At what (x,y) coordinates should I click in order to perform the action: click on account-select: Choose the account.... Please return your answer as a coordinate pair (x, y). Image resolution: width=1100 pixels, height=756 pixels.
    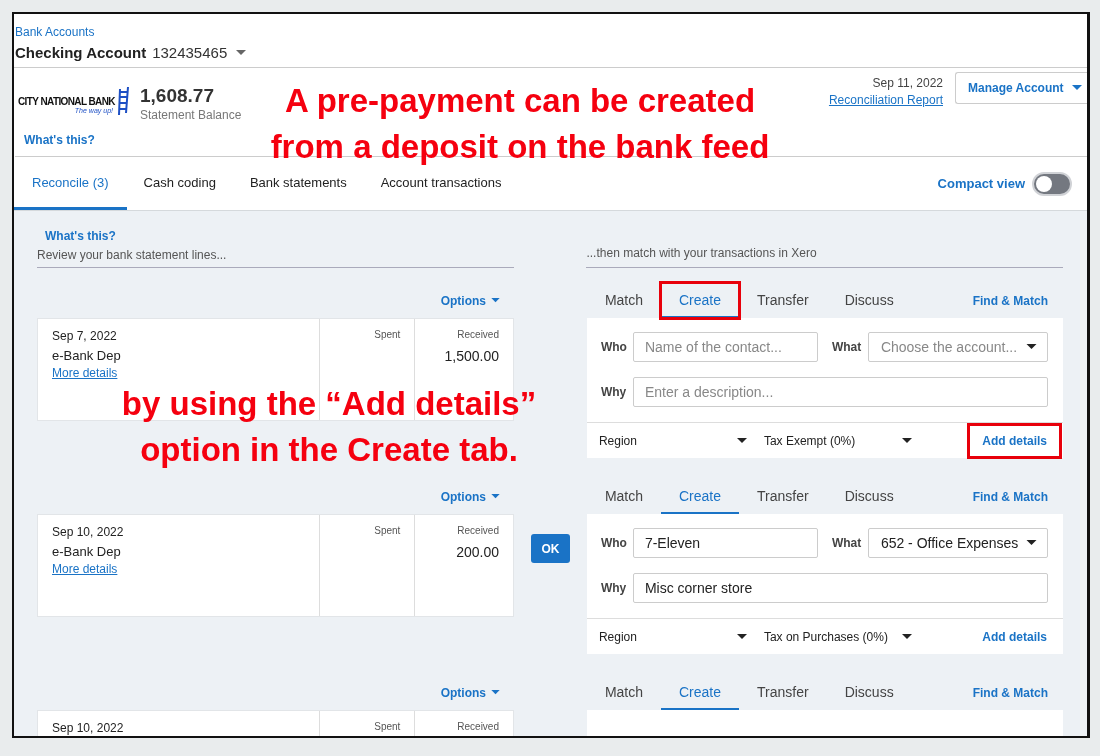
    Looking at the image, I should click on (957, 347).